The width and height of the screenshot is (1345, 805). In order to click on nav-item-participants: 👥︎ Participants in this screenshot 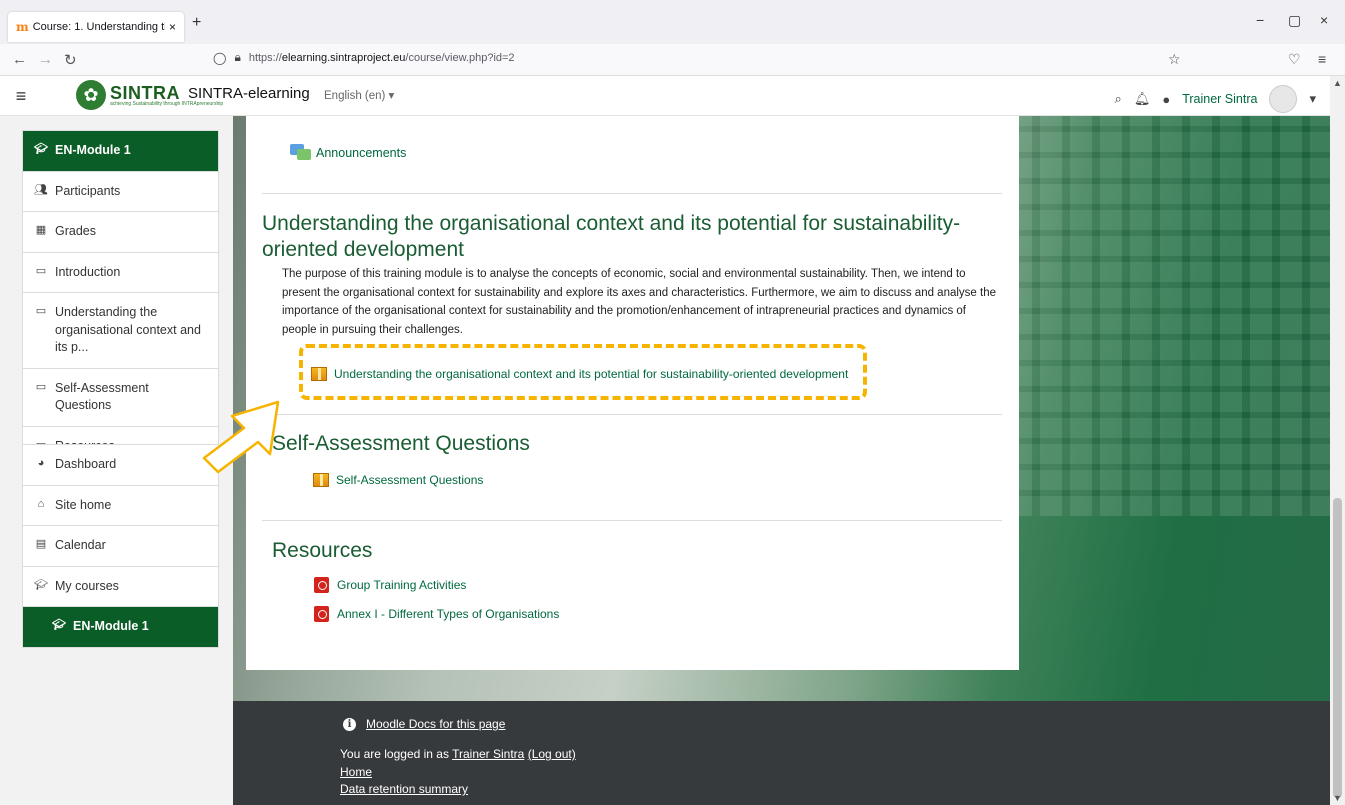, I will do `click(120, 192)`.